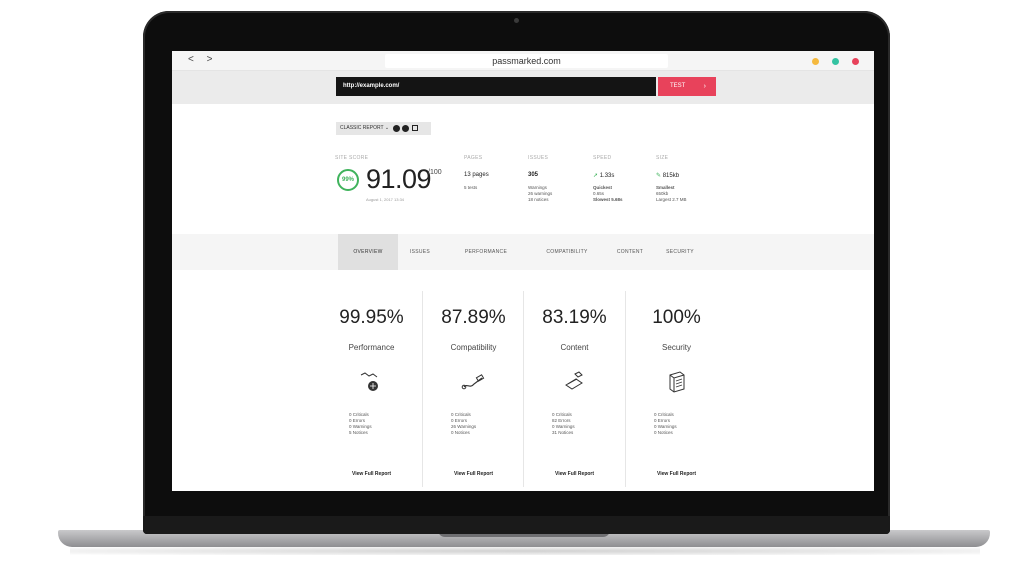  I want to click on count-line: 31 Notices, so click(563, 432).